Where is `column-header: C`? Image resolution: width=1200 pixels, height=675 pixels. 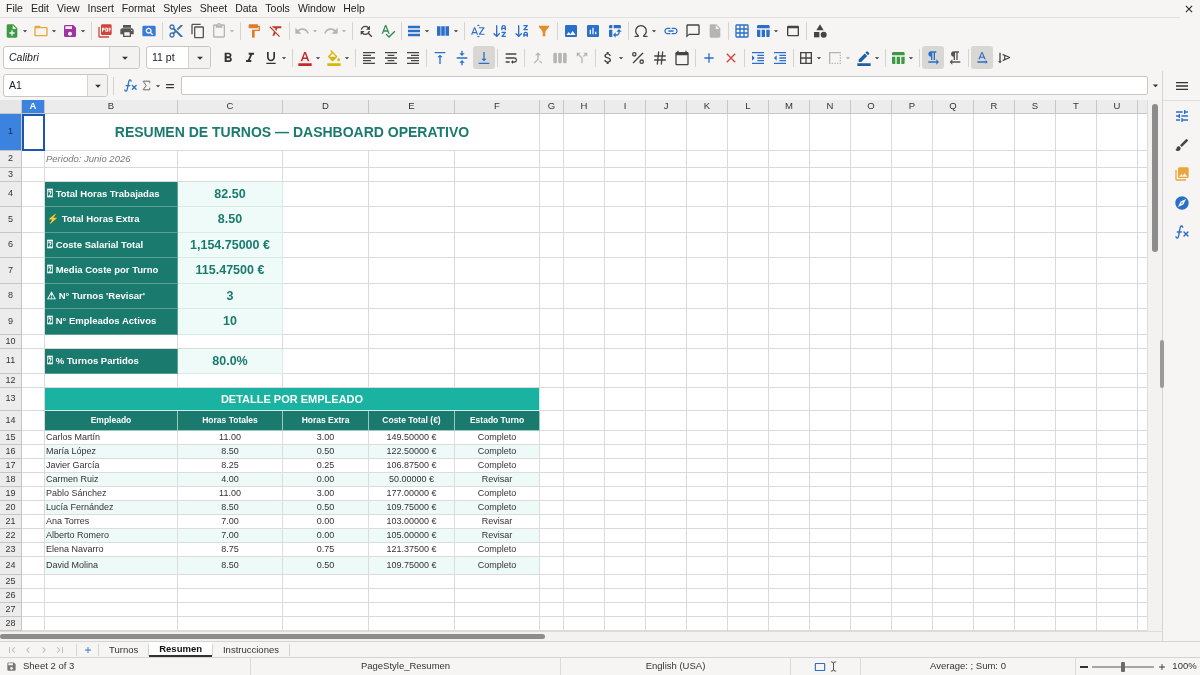
column-header: C is located at coordinates (230, 107).